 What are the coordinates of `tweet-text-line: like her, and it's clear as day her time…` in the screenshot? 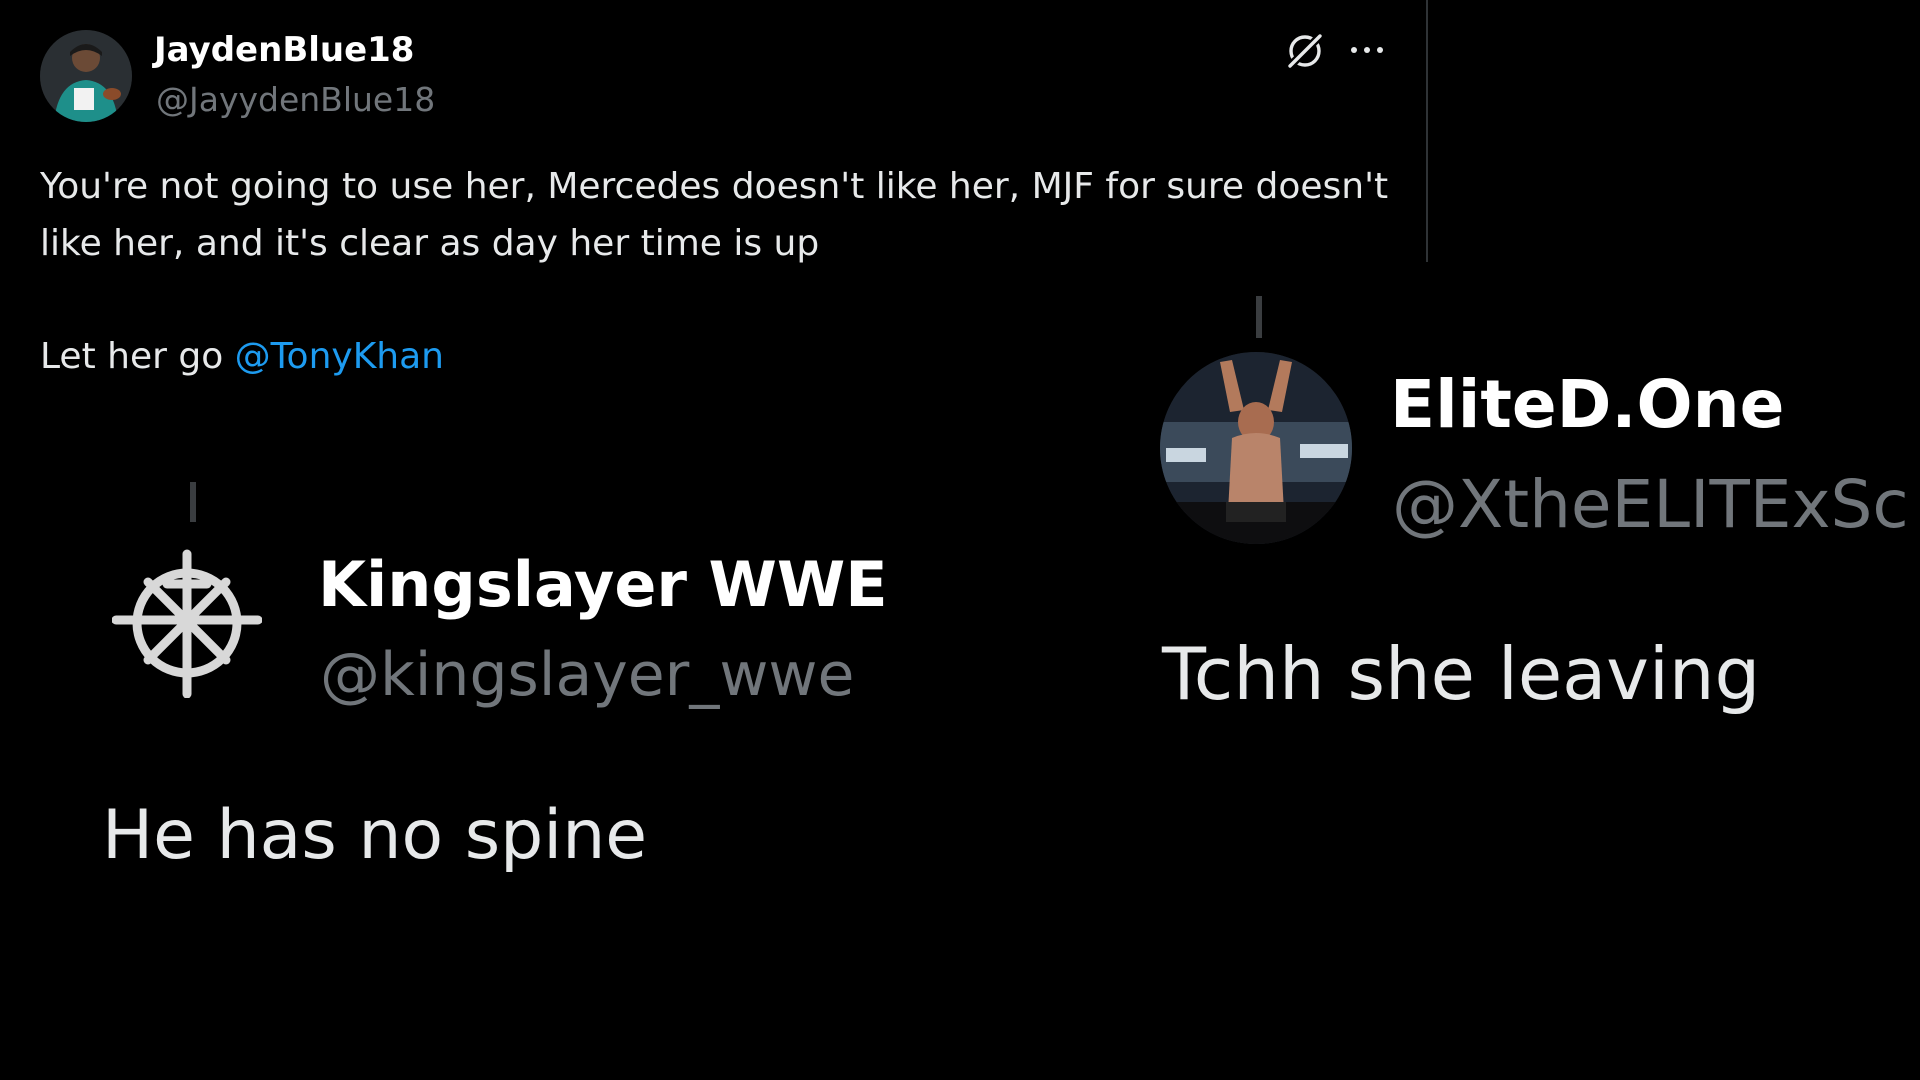 It's located at (430, 243).